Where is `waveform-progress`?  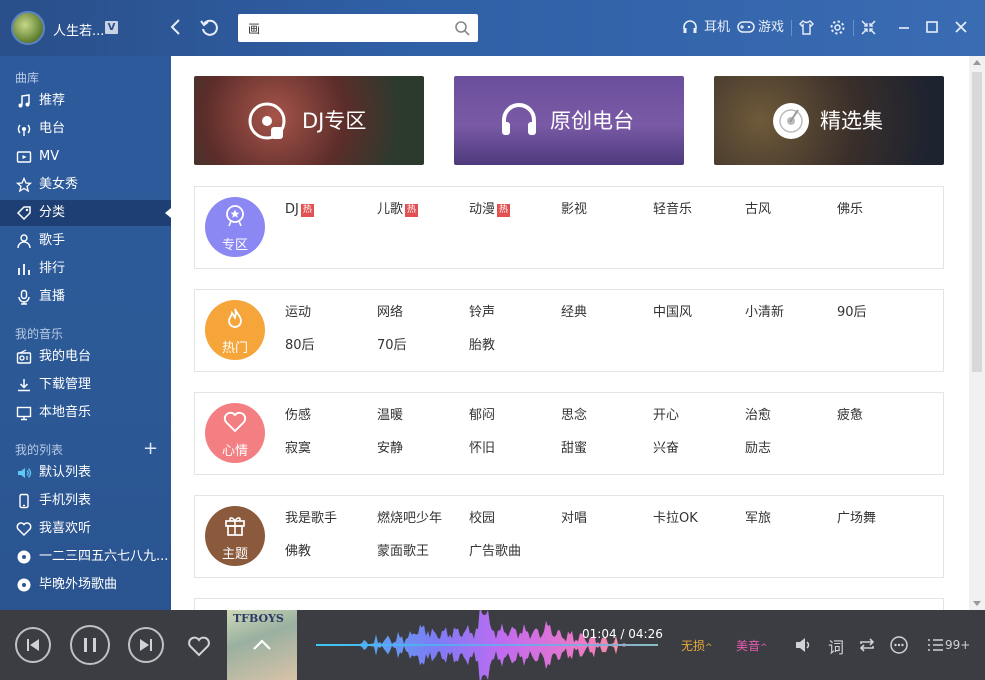
waveform-progress is located at coordinates (487, 645).